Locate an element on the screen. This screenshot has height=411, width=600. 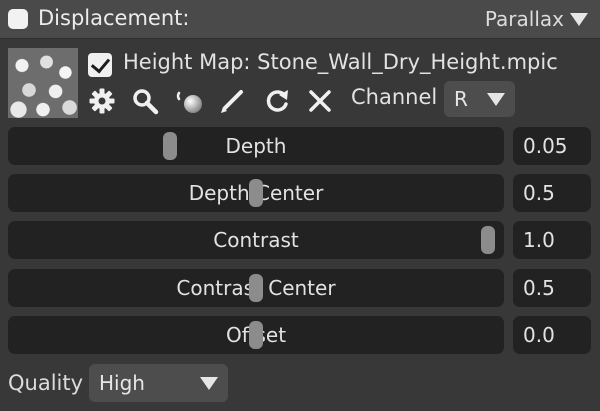
contrast-center-slider: Contrast Center is located at coordinates (256, 288).